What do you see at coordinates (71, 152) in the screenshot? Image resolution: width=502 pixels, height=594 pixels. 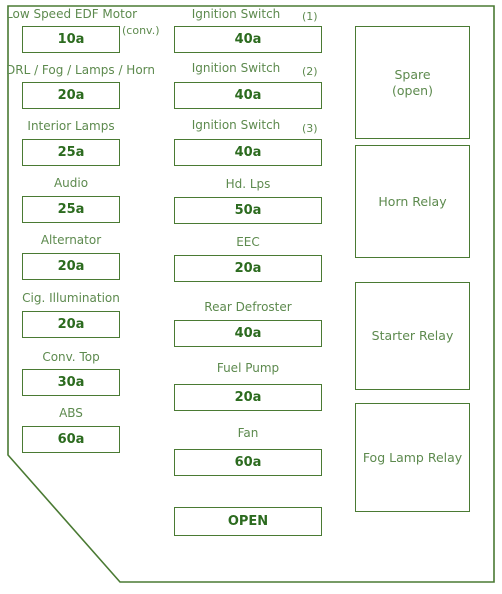 I see `fuse-value-interior-lamps: 25a` at bounding box center [71, 152].